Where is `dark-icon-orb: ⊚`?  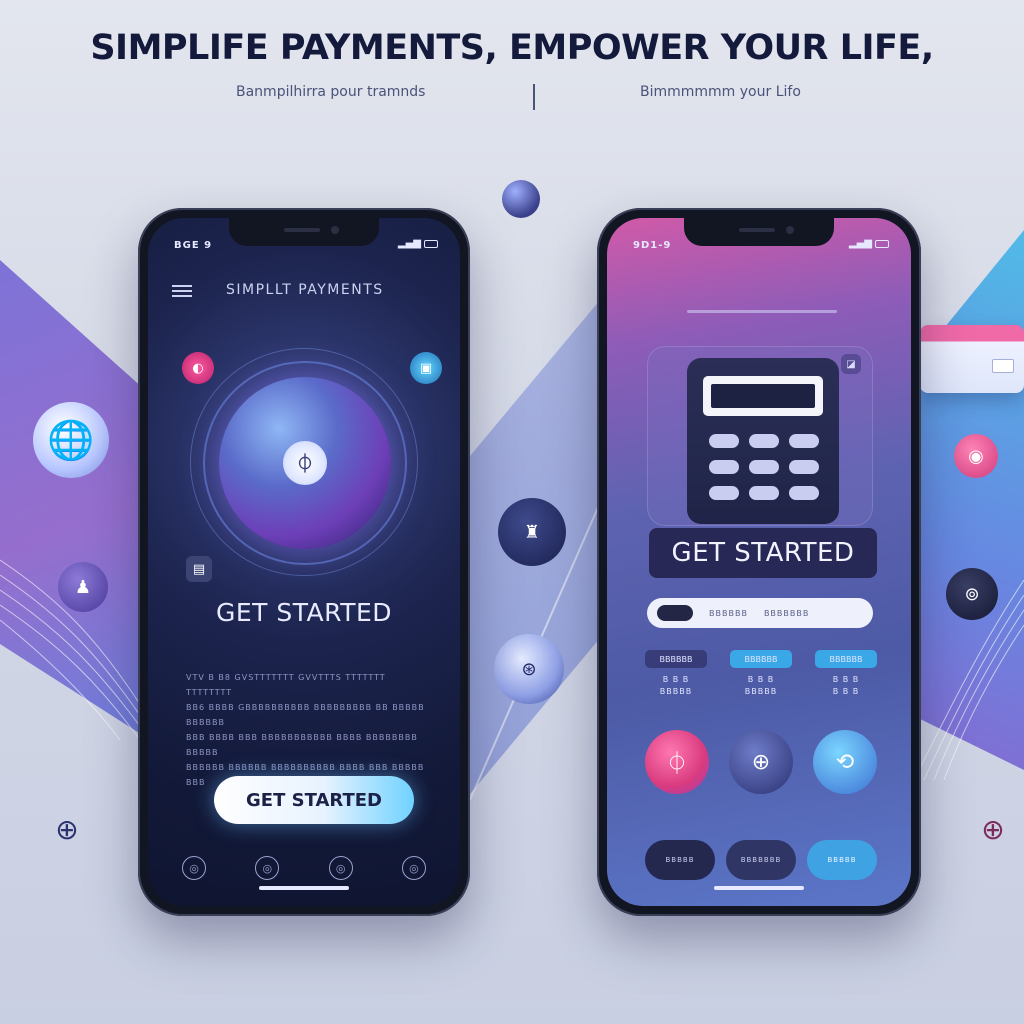
dark-icon-orb: ⊚ is located at coordinates (972, 594).